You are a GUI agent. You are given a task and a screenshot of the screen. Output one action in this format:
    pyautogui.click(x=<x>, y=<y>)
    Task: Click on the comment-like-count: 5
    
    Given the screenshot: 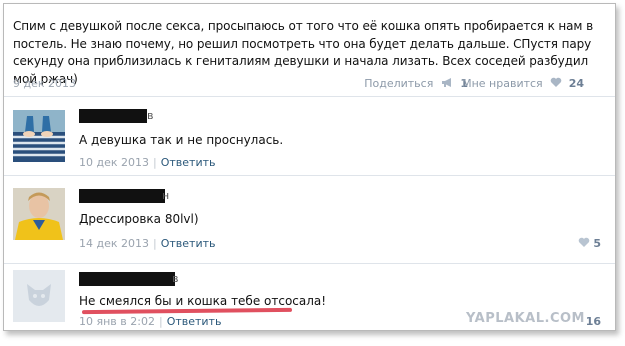 What is the action you would take?
    pyautogui.click(x=597, y=243)
    